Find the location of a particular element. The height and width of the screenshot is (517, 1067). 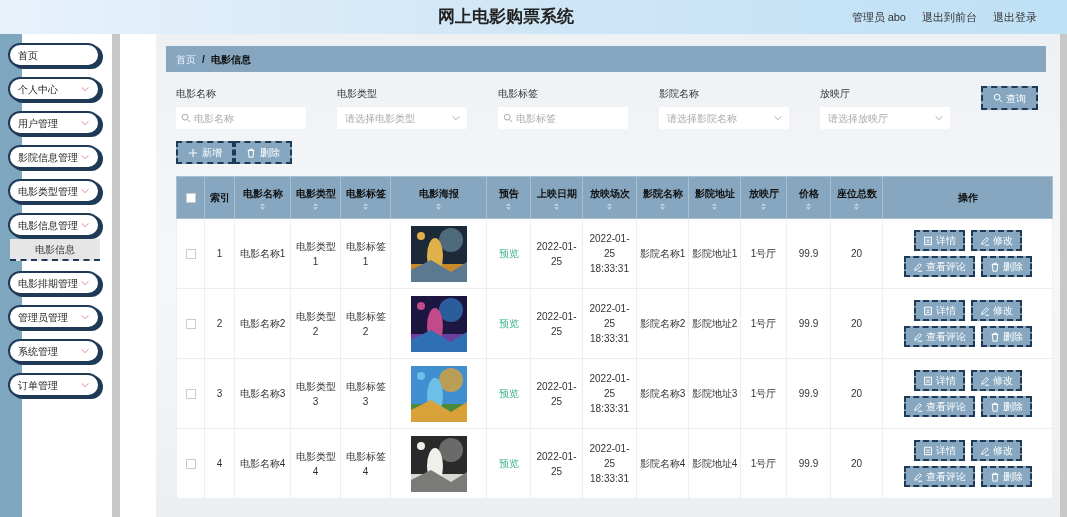

column-header: 电影海报 is located at coordinates (438, 193).